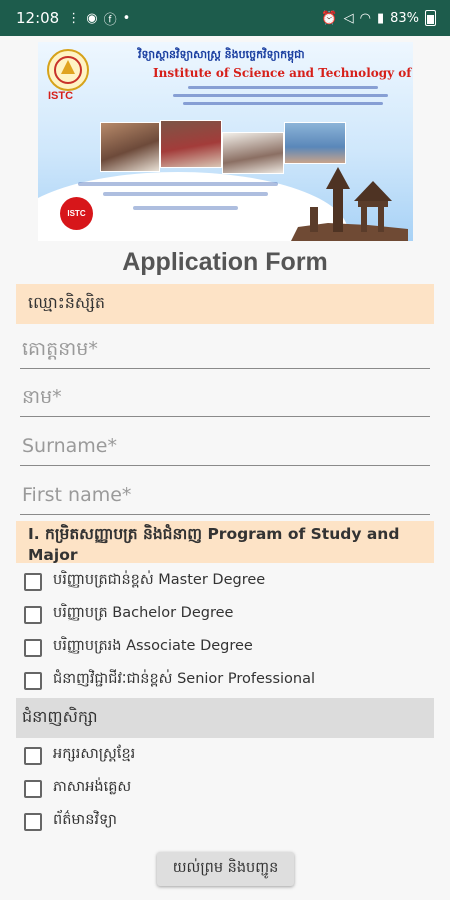 This screenshot has width=450, height=900. Describe the element at coordinates (110, 20) in the screenshot. I see `facebook-icon: ⓕ` at that location.